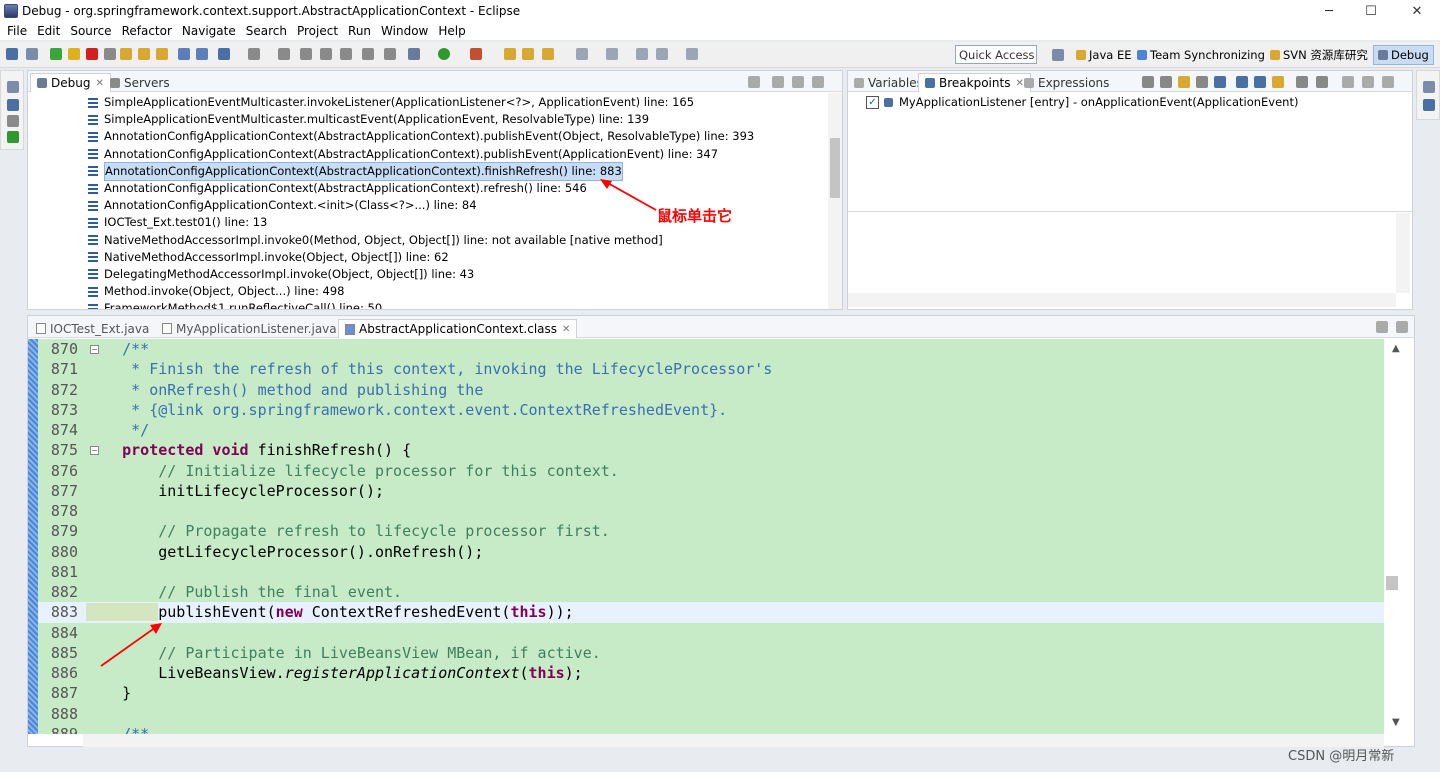 This screenshot has height=772, width=1440. Describe the element at coordinates (754, 82) in the screenshot. I see `remove-terminated-icon` at that location.